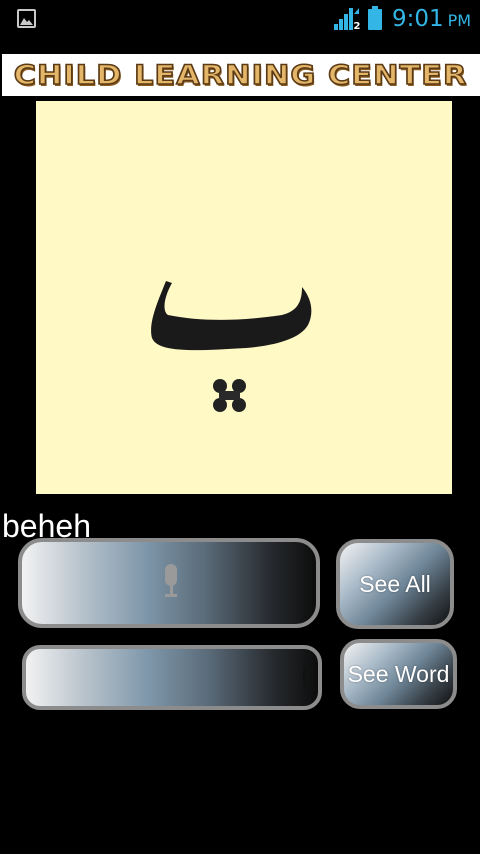 This screenshot has width=480, height=854. Describe the element at coordinates (347, 19) in the screenshot. I see `signal-icon: 2` at that location.